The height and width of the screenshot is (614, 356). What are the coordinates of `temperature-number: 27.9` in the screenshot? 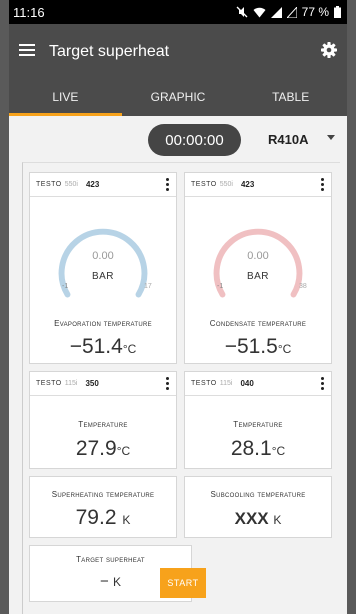 It's located at (96, 448).